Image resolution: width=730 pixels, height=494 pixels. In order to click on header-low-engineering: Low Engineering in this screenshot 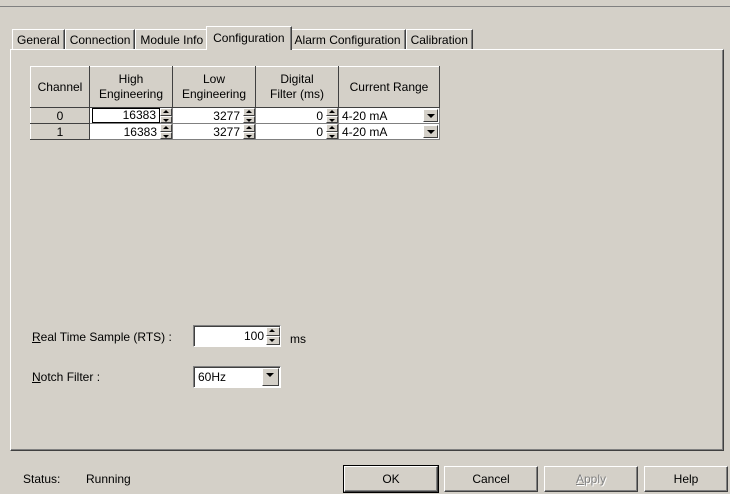, I will do `click(214, 87)`.